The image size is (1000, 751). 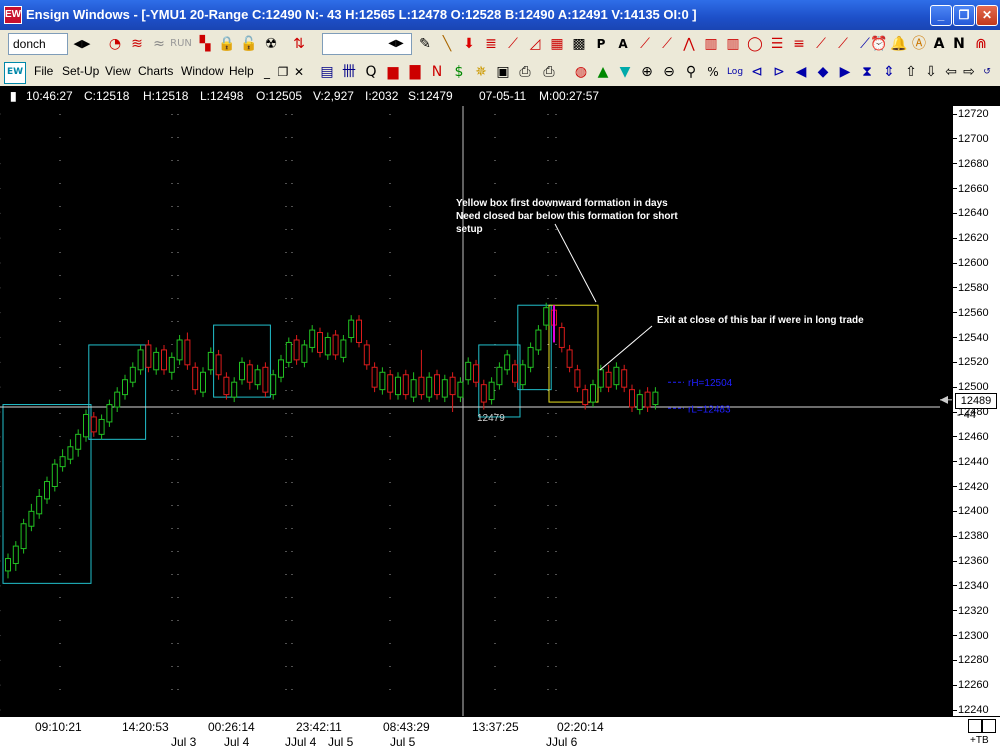 I want to click on star-icon: ✵, so click(x=481, y=72).